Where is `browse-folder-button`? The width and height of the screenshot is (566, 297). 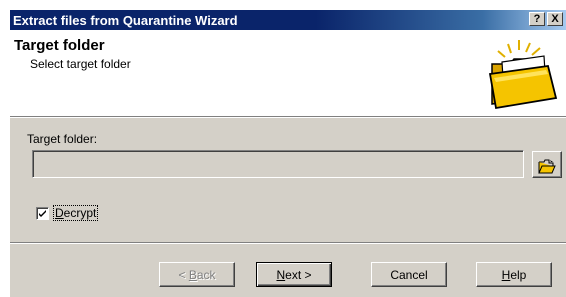
browse-folder-button is located at coordinates (547, 164).